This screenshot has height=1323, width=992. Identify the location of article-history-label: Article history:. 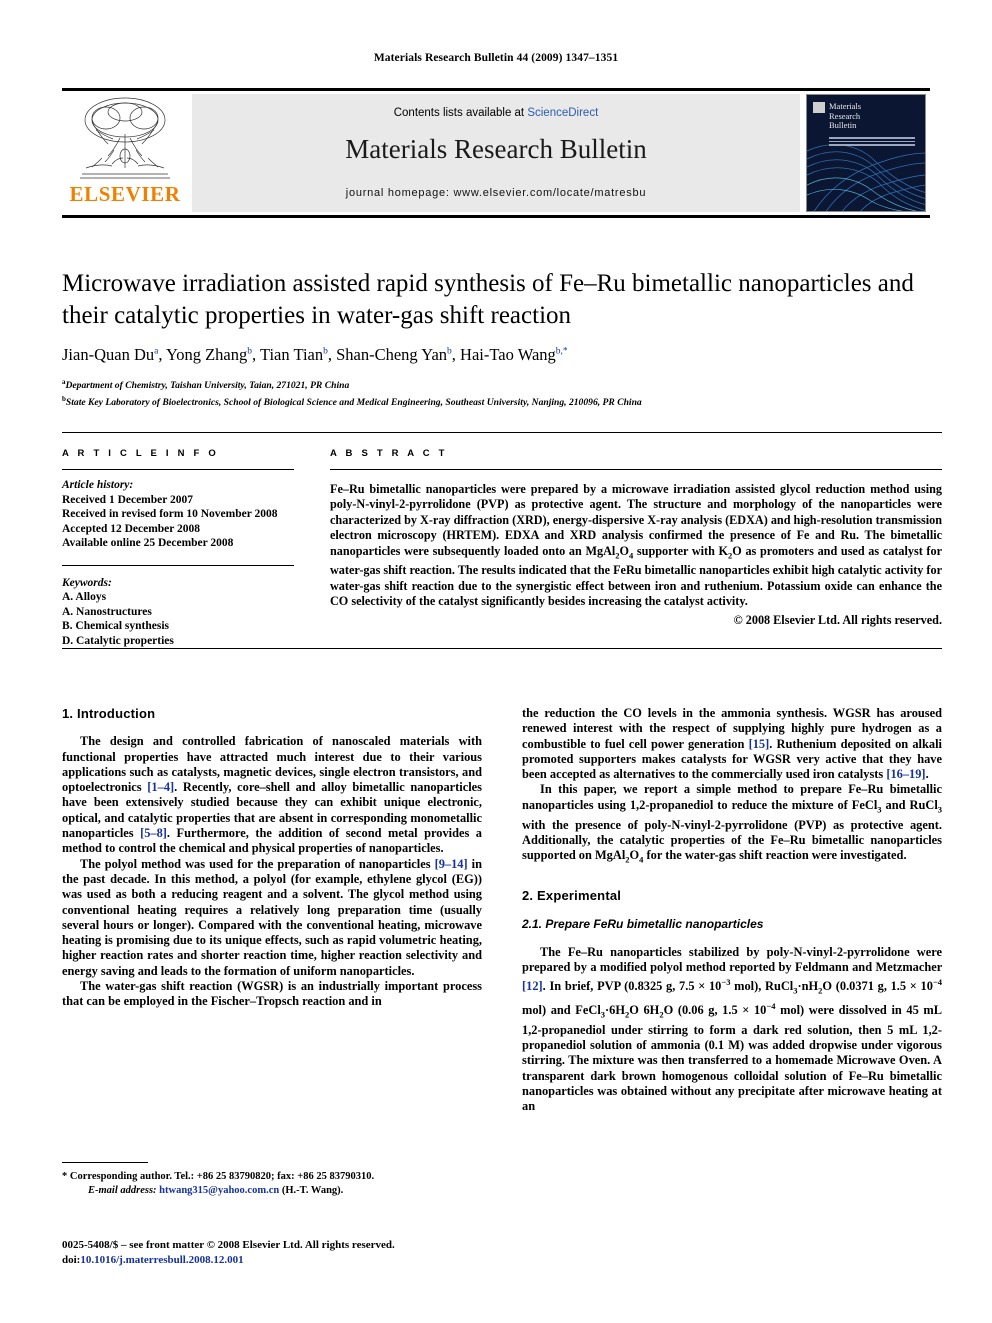
(98, 485).